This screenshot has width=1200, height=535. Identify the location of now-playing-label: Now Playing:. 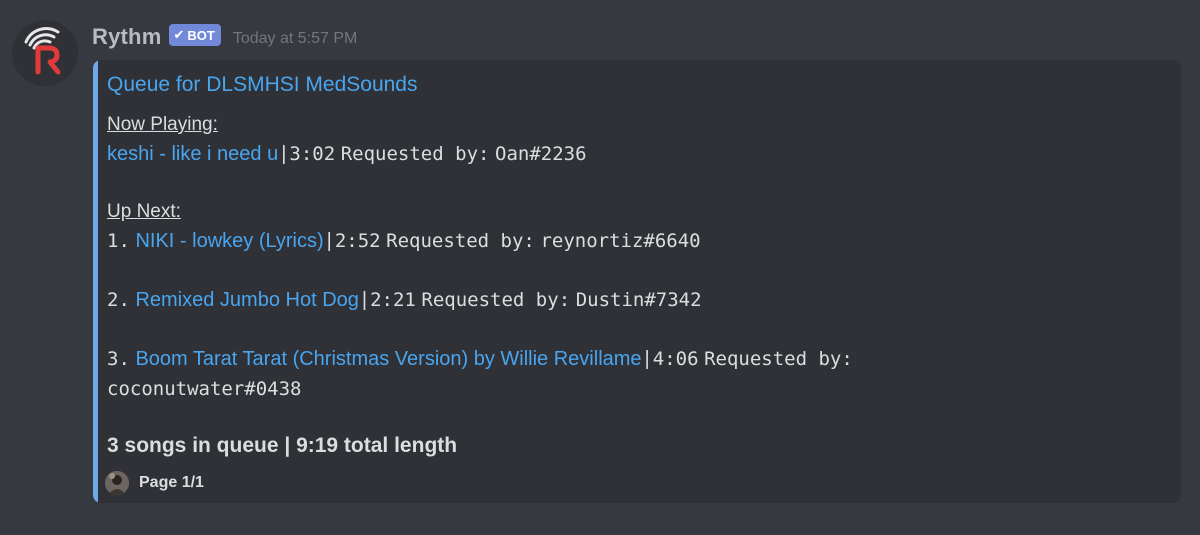
(162, 124).